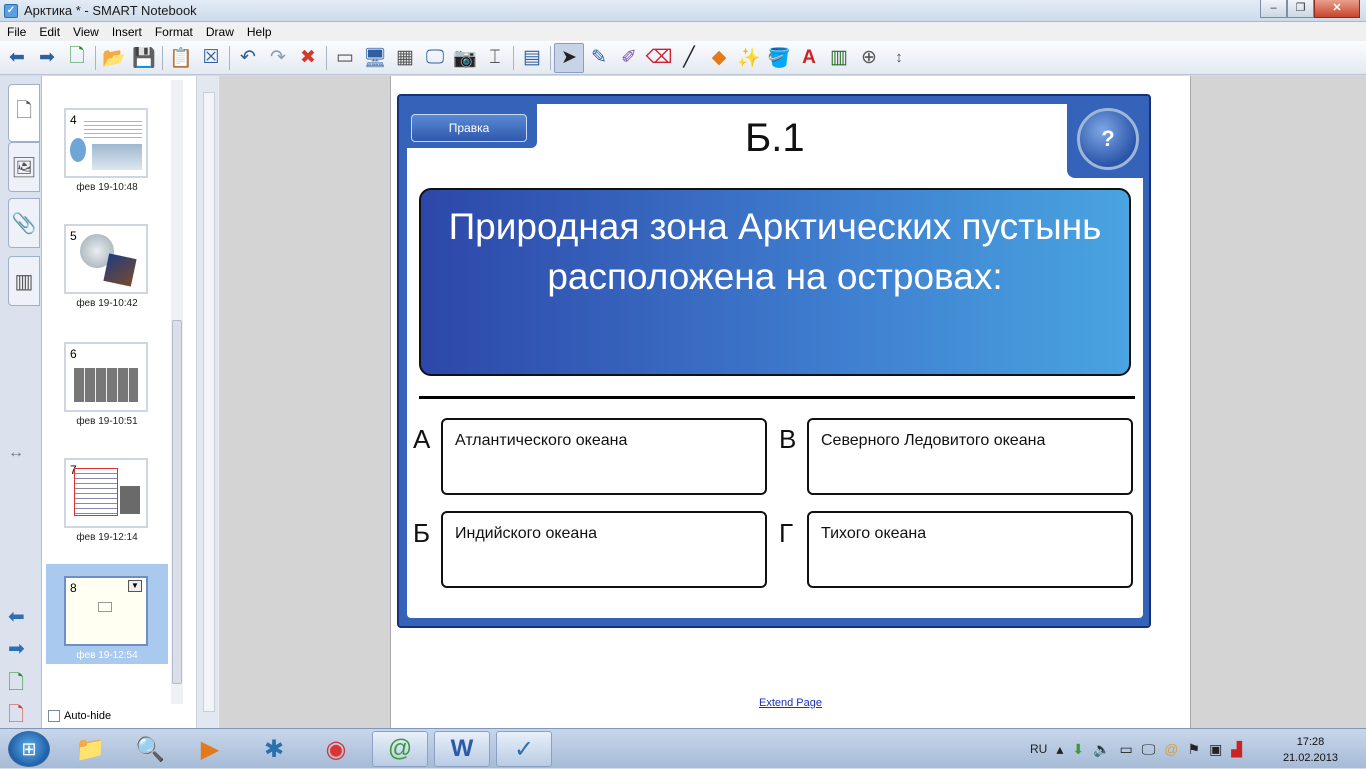 The image size is (1366, 769). Describe the element at coordinates (1038, 749) in the screenshot. I see `language-indicator: RU` at that location.